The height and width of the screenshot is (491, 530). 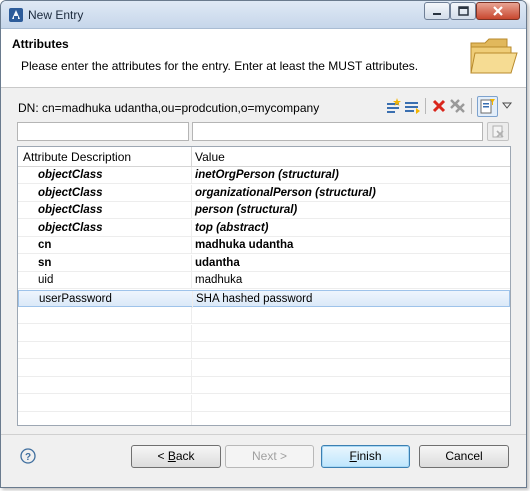 I want to click on table-row: cn madhuka udantha, so click(x=264, y=245).